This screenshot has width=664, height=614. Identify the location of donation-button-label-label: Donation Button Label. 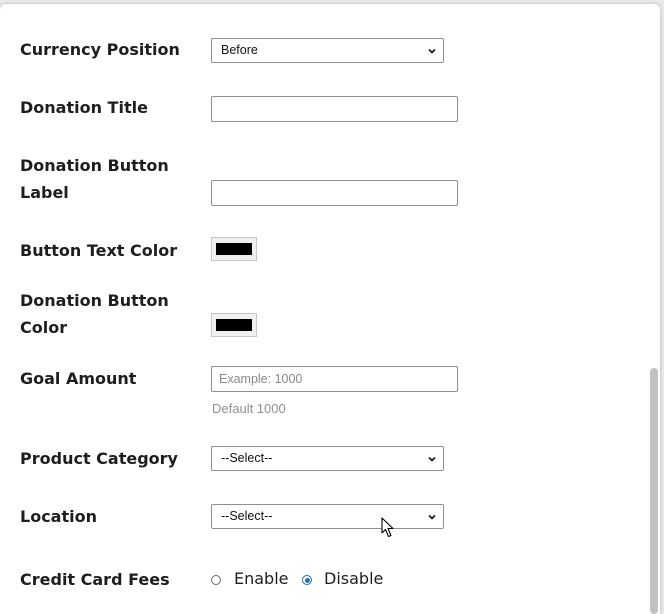
(100, 179).